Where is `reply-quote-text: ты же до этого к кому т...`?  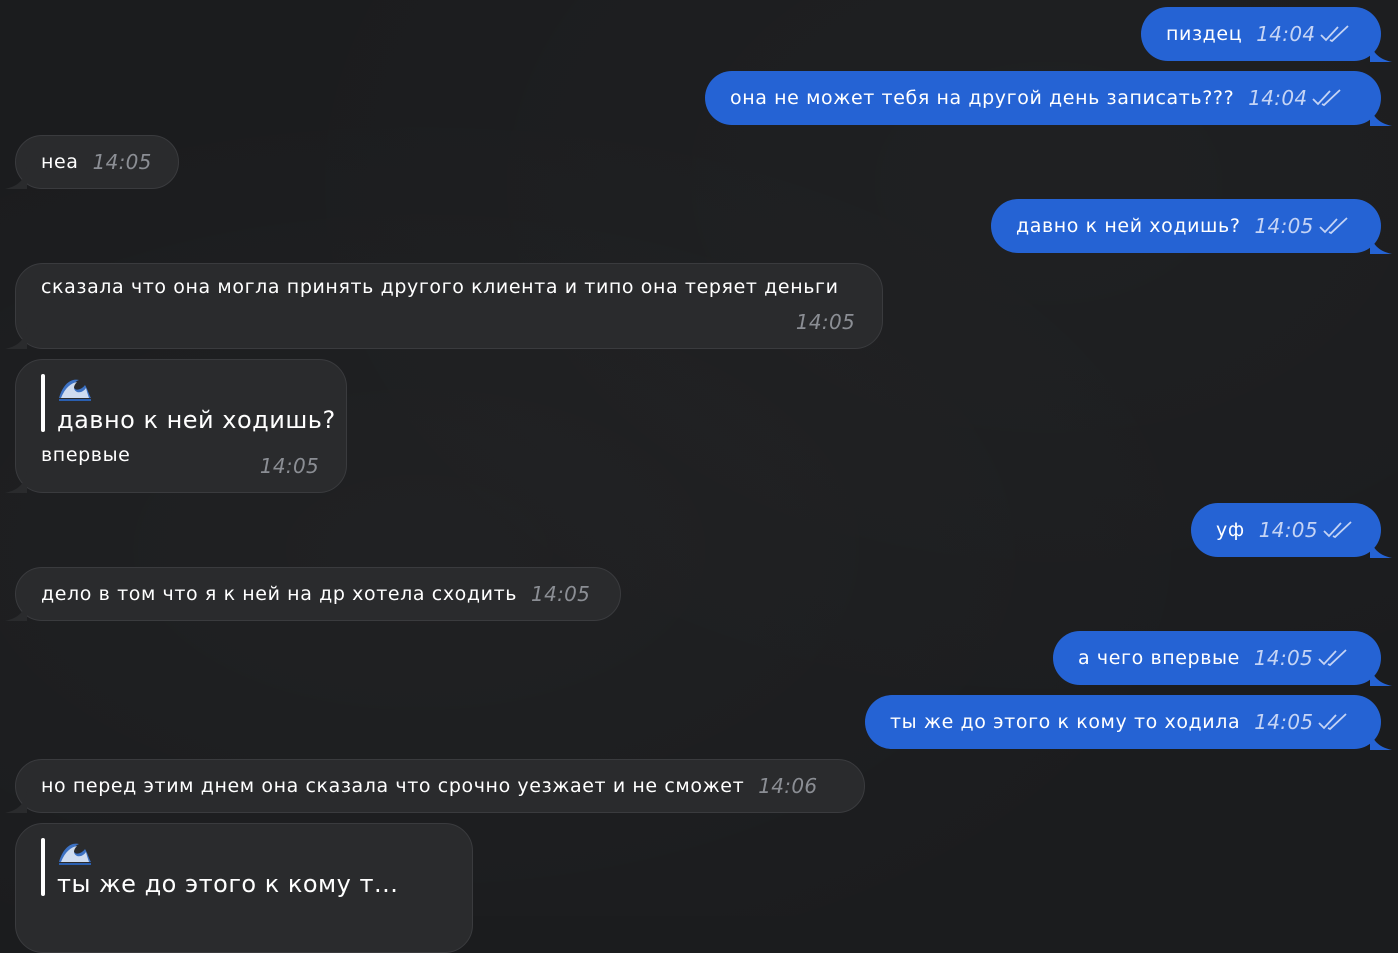 reply-quote-text: ты же до этого к кому т... is located at coordinates (228, 884).